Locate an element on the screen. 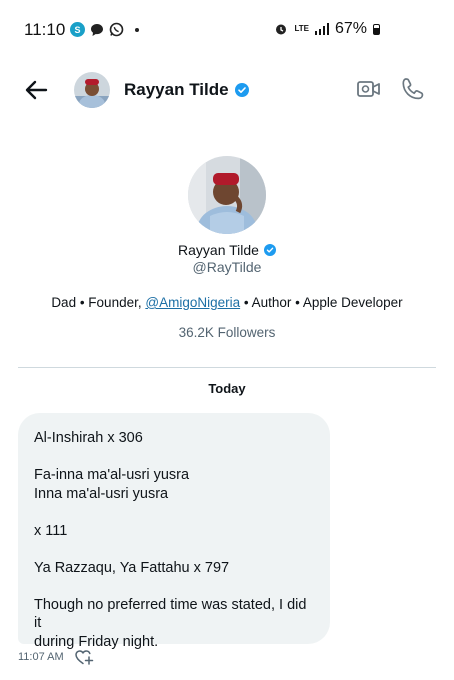 The width and height of the screenshot is (454, 680). message-timestamp: 11:07 AM is located at coordinates (41, 657).